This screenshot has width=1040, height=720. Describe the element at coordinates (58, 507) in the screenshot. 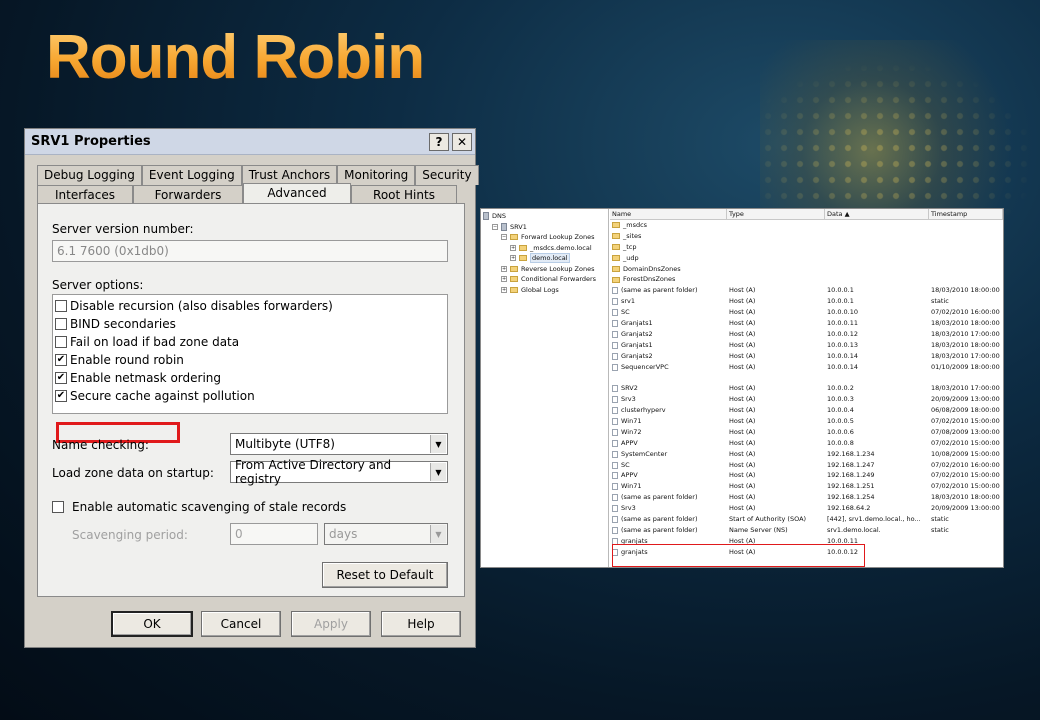

I see `scavenging-checkbox` at that location.